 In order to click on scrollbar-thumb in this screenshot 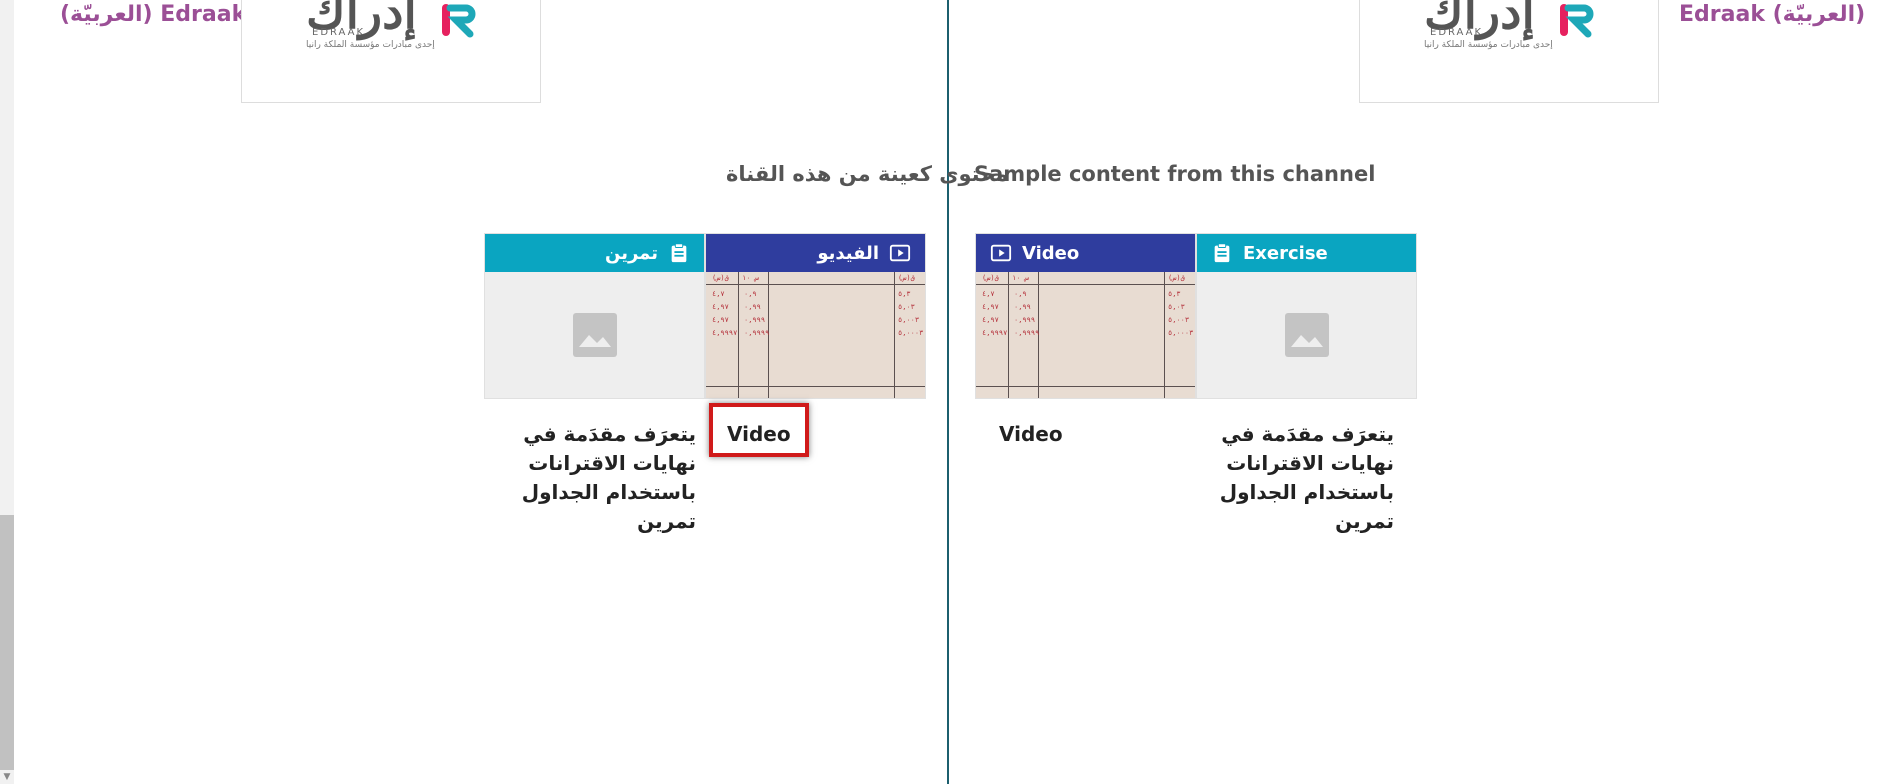, I will do `click(7, 642)`.